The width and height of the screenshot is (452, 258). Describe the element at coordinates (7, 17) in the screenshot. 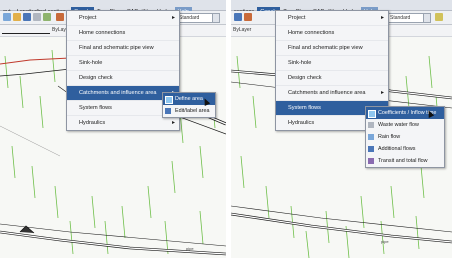

I see `new-icon` at that location.